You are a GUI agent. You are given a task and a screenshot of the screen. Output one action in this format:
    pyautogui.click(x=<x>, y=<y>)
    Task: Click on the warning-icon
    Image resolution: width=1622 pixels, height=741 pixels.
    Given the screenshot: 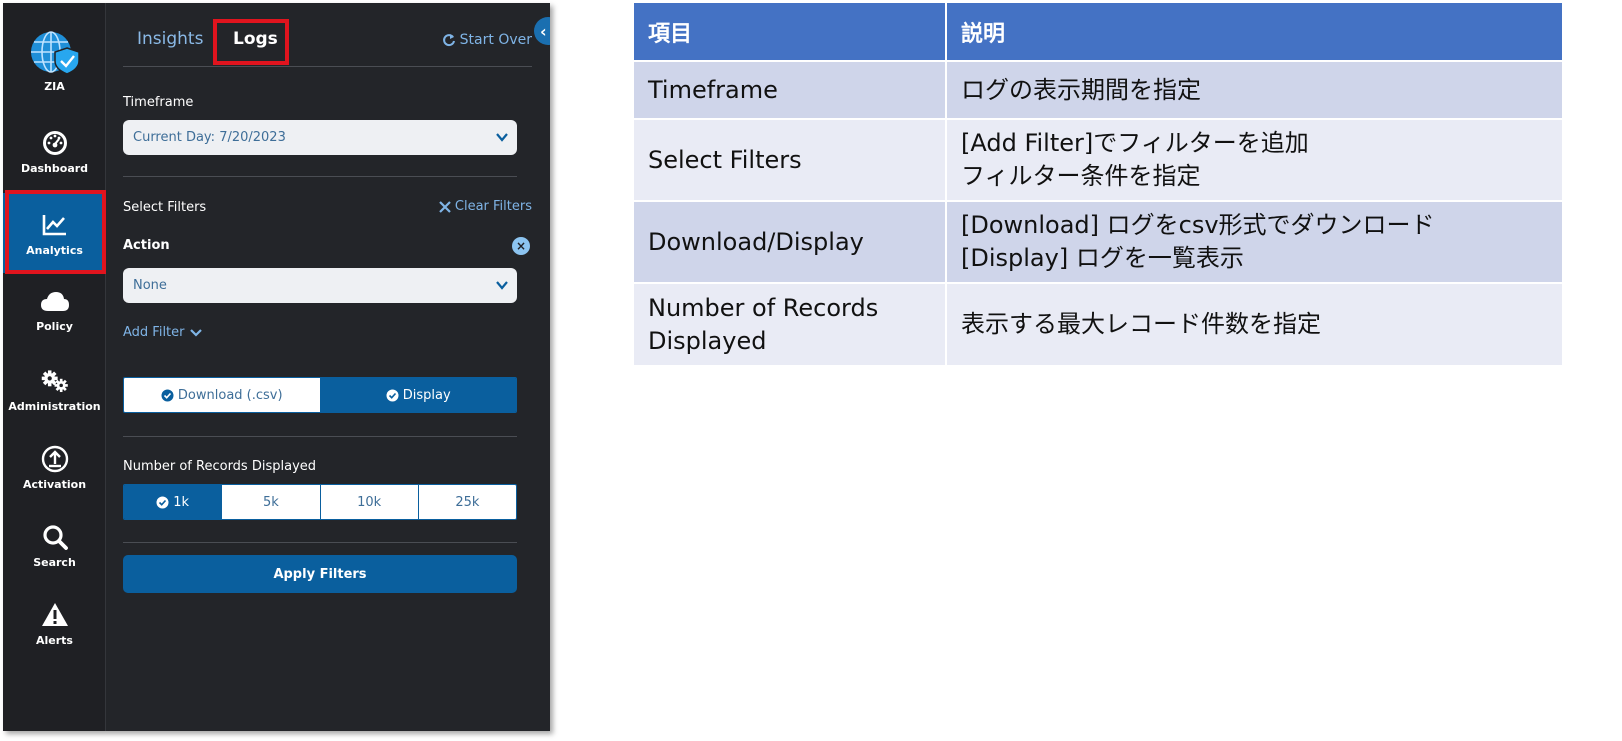 What is the action you would take?
    pyautogui.click(x=55, y=615)
    